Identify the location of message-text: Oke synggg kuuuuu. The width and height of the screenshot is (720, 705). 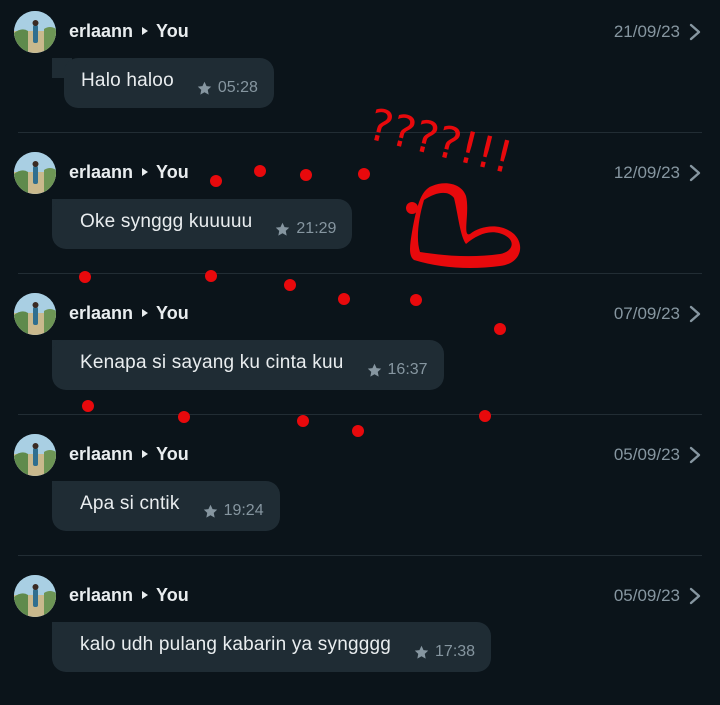
(166, 221).